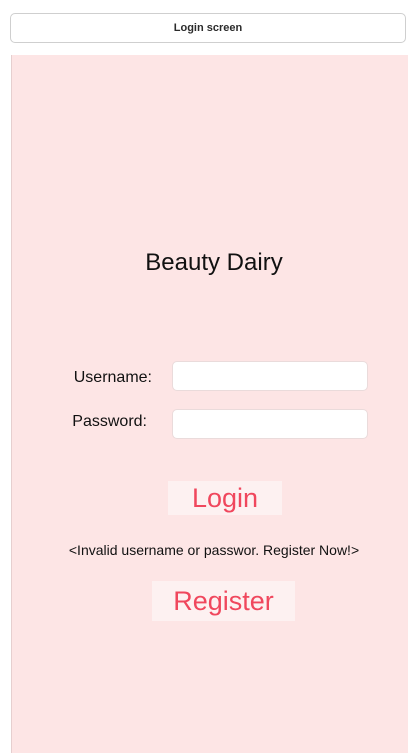 The height and width of the screenshot is (753, 408). What do you see at coordinates (109, 421) in the screenshot?
I see `password-label: Password:` at bounding box center [109, 421].